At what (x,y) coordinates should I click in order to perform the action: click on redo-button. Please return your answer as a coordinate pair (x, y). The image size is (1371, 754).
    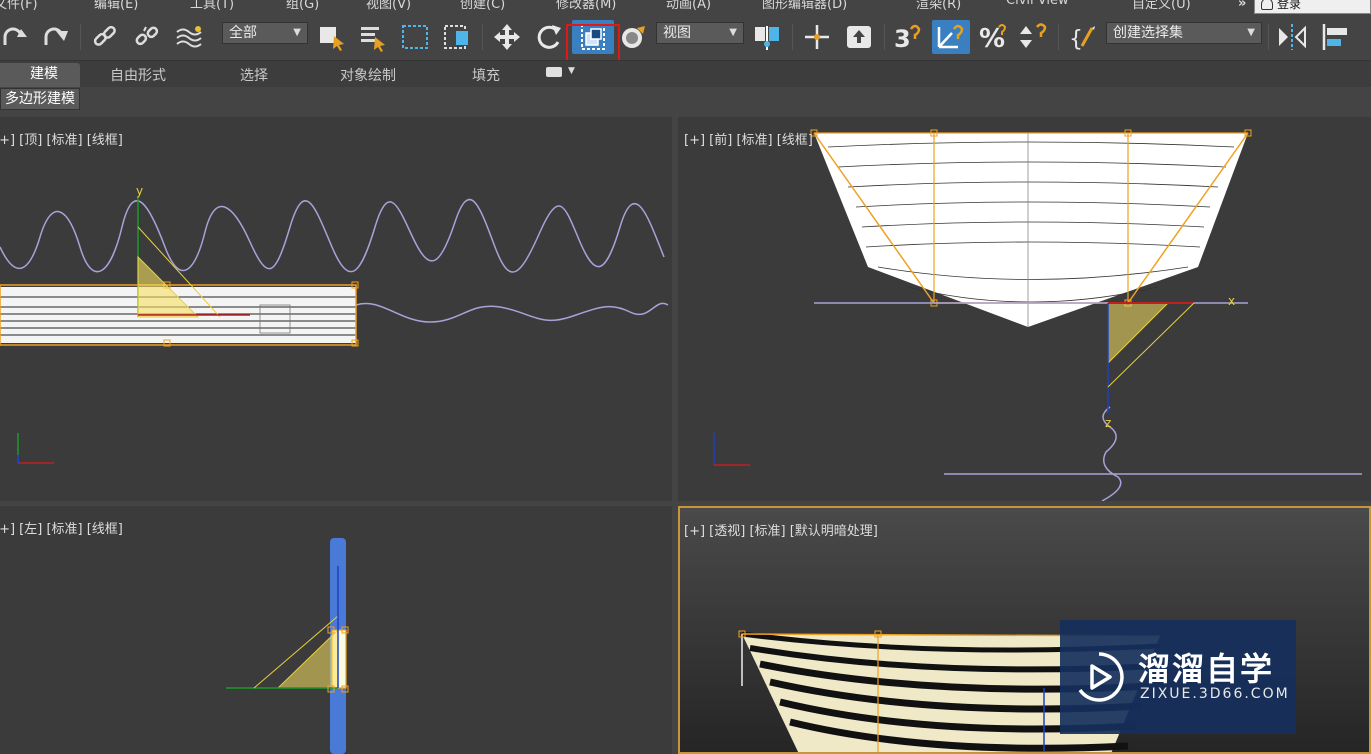
    Looking at the image, I should click on (55, 37).